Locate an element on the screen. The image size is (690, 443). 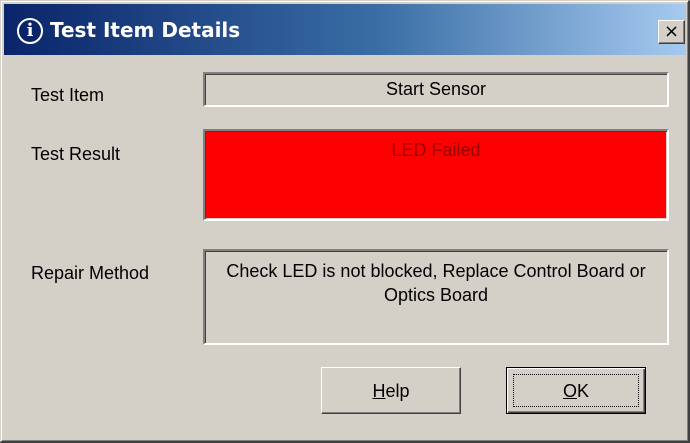
ok-mnemonic: O is located at coordinates (569, 391).